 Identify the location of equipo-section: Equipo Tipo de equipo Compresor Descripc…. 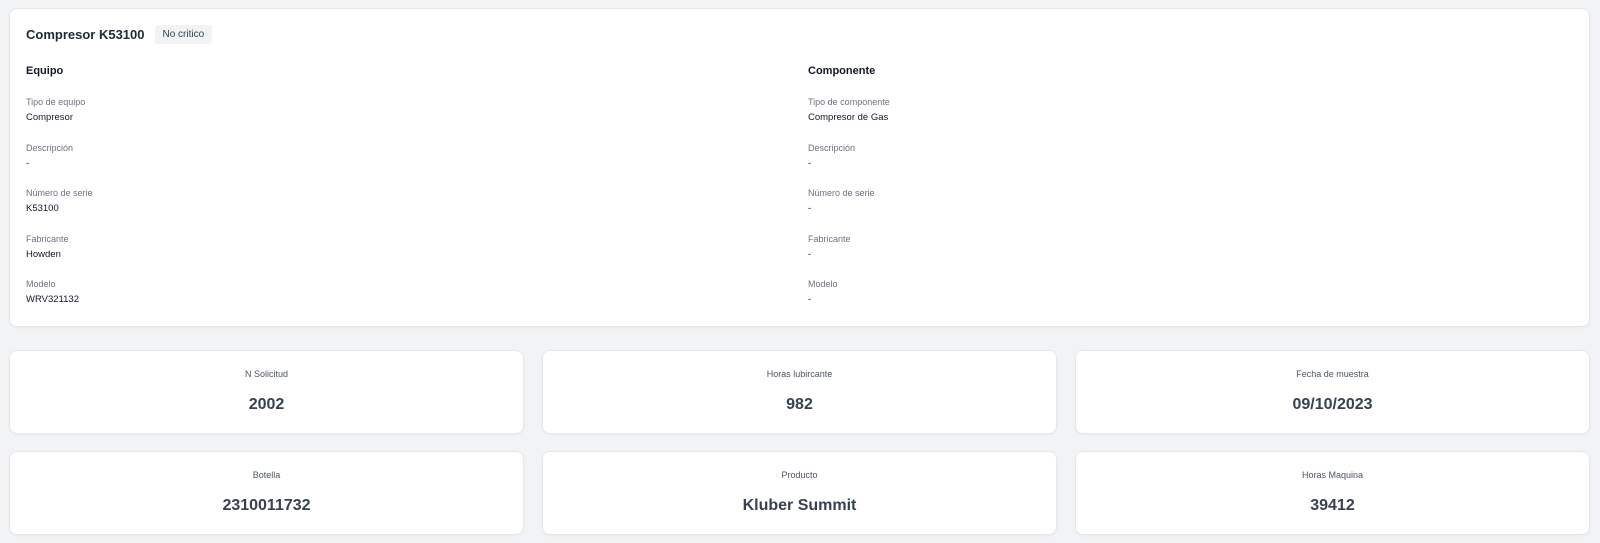
(59, 194).